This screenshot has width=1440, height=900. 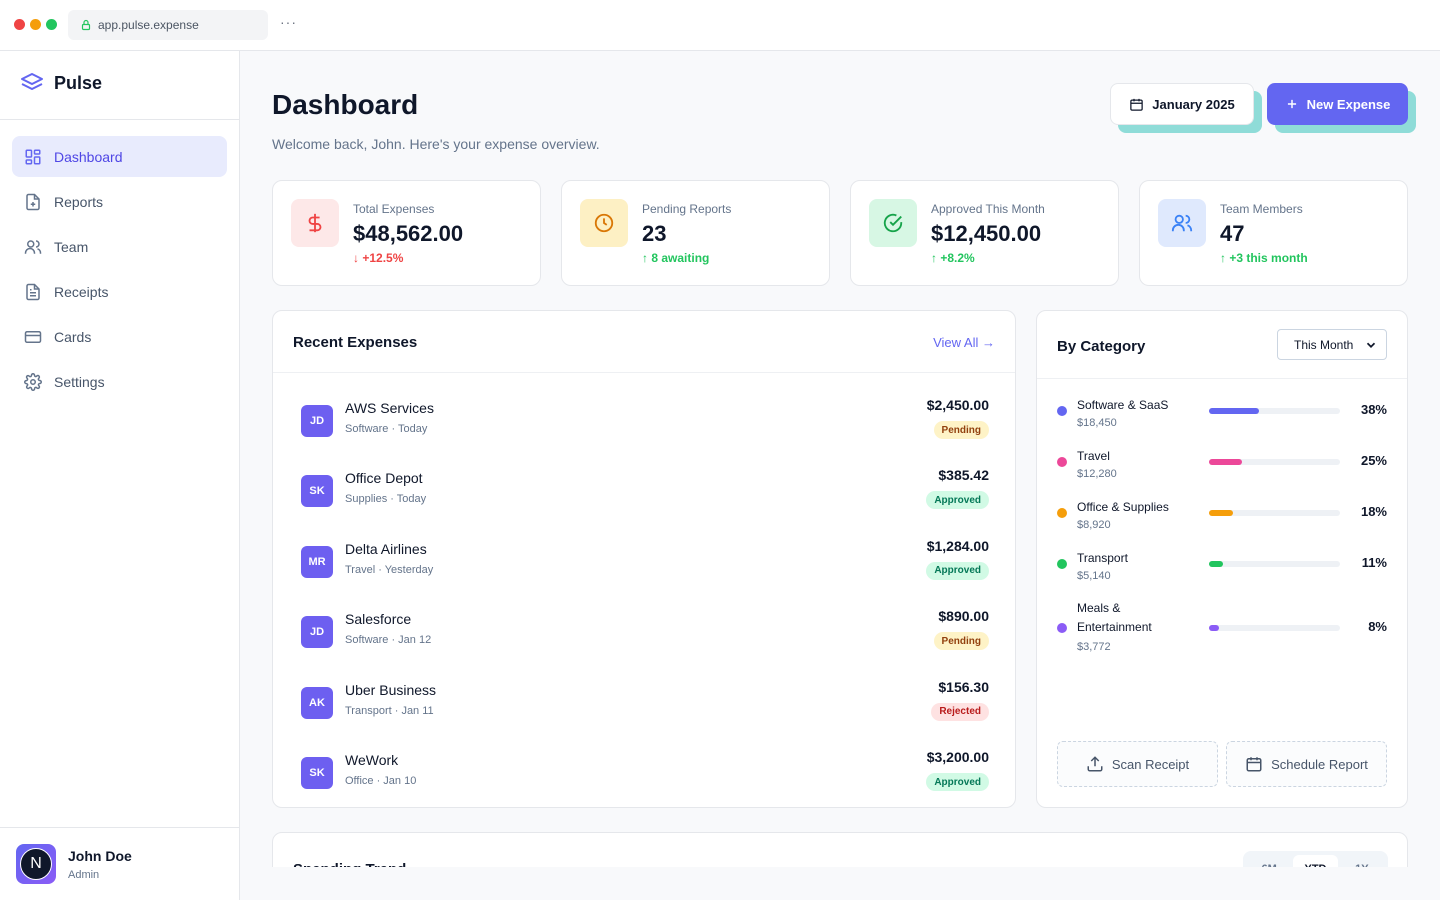 What do you see at coordinates (840, 883) in the screenshot?
I see `scroll-clip-area` at bounding box center [840, 883].